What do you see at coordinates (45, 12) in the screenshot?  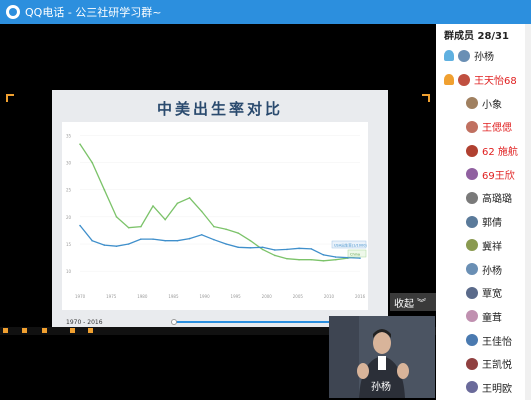 I see `app-name: QQ电话` at bounding box center [45, 12].